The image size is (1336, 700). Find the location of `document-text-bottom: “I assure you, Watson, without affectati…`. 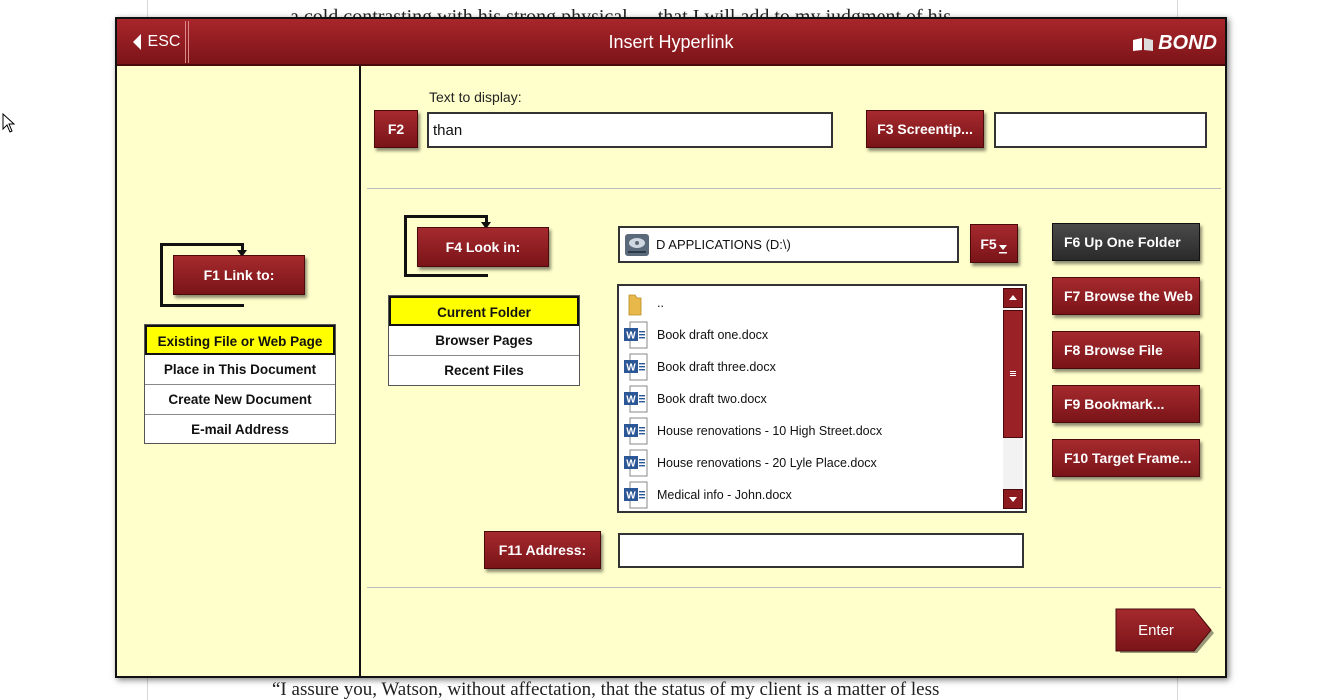

document-text-bottom: “I assure you, Watson, without affectati… is located at coordinates (606, 689).